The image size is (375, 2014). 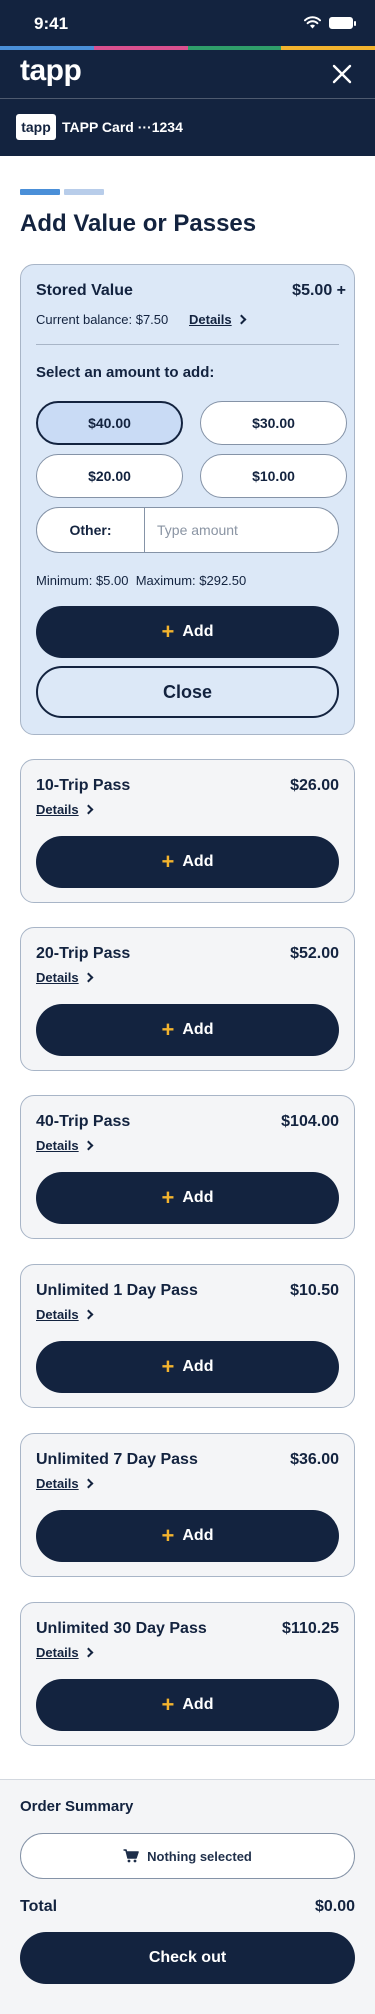 What do you see at coordinates (187, 344) in the screenshot?
I see `divider` at bounding box center [187, 344].